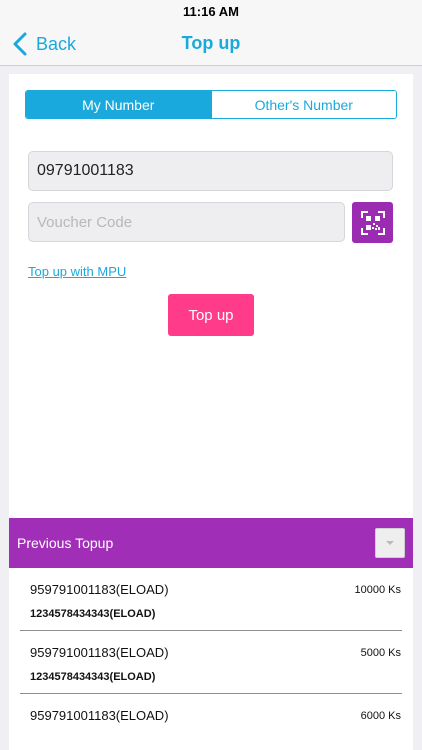 This screenshot has height=750, width=422. What do you see at coordinates (380, 653) in the screenshot?
I see `topup-amount: 5000 Ks` at bounding box center [380, 653].